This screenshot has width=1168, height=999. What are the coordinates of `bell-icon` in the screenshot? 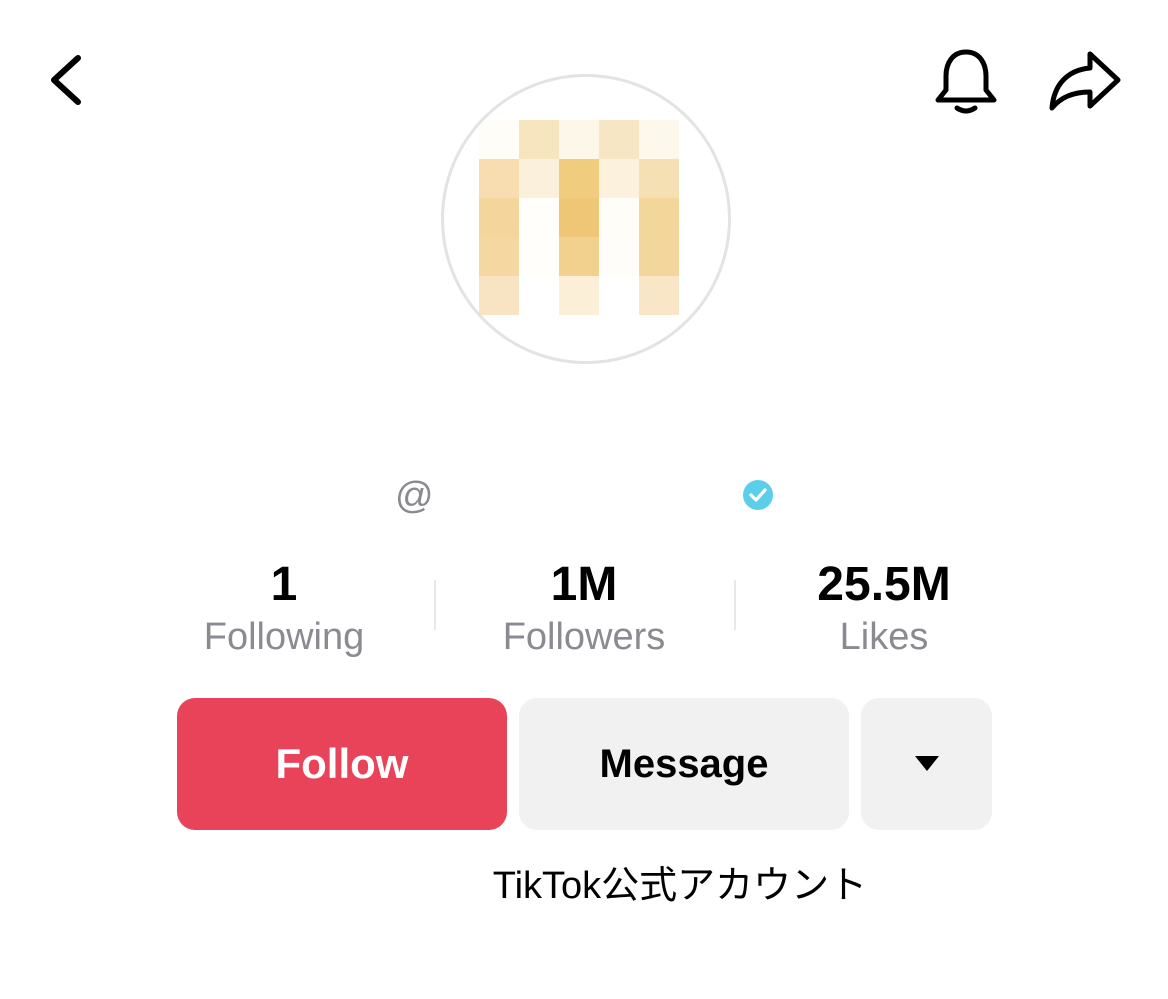 It's located at (966, 81).